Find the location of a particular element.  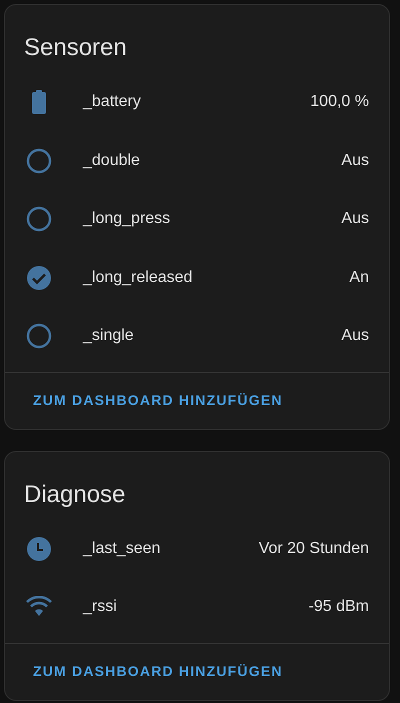

entity-name: _single is located at coordinates (212, 336).